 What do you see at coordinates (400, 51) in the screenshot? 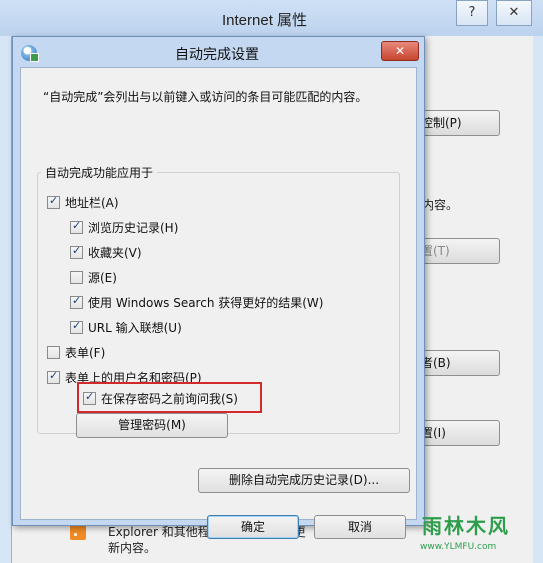
I see `dialog-close-button: ✕` at bounding box center [400, 51].